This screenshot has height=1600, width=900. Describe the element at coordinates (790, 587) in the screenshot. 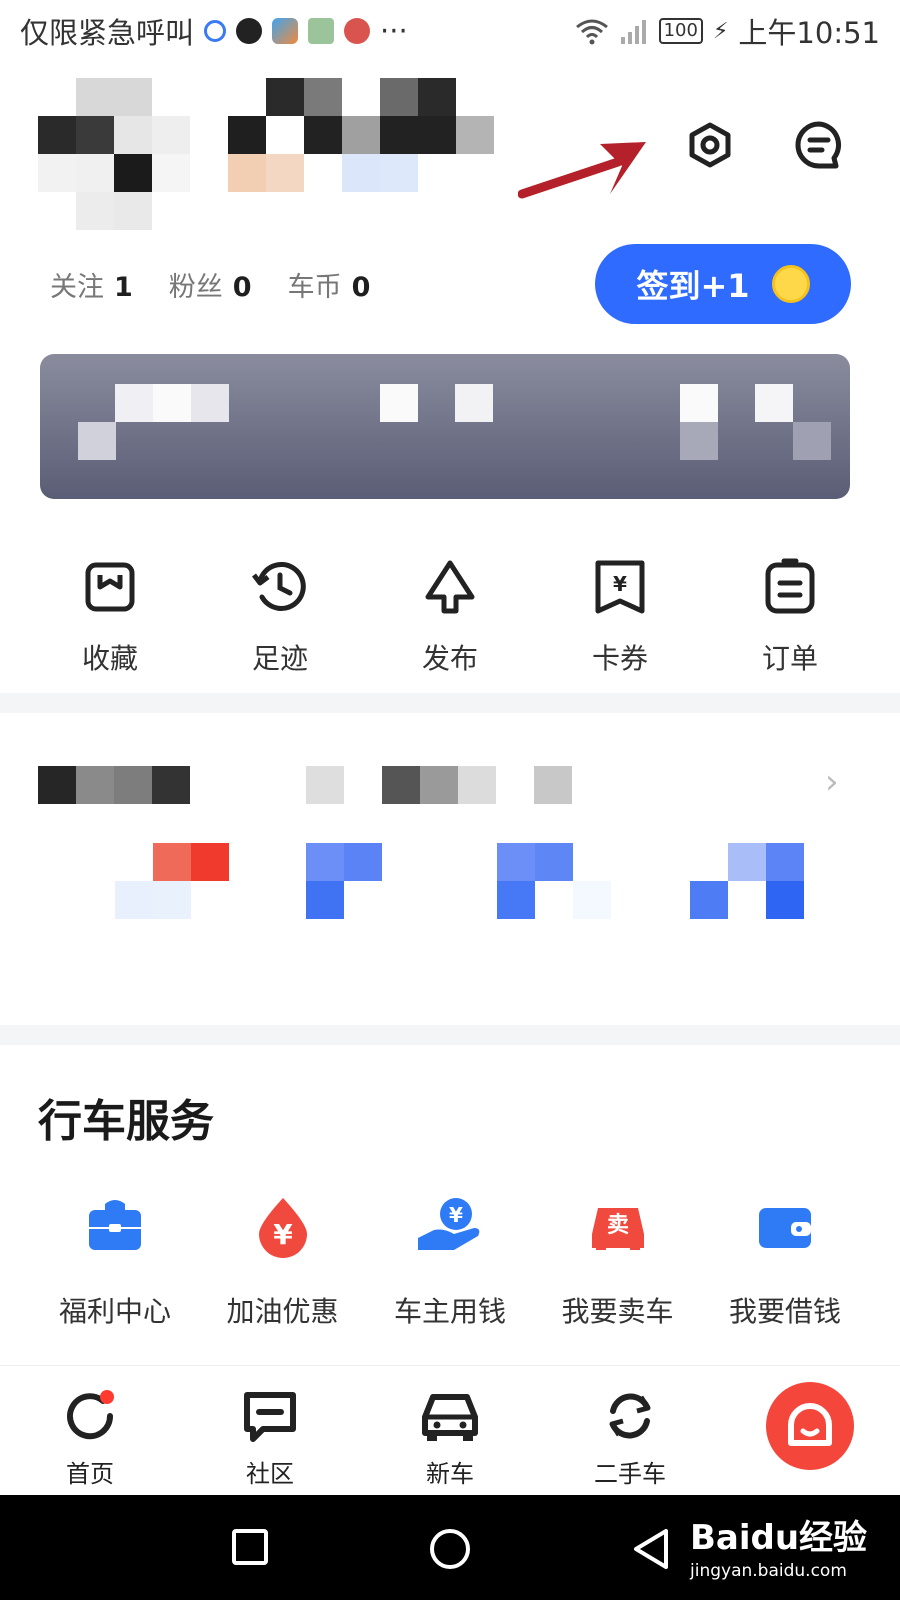

I see `order-list-icon` at that location.